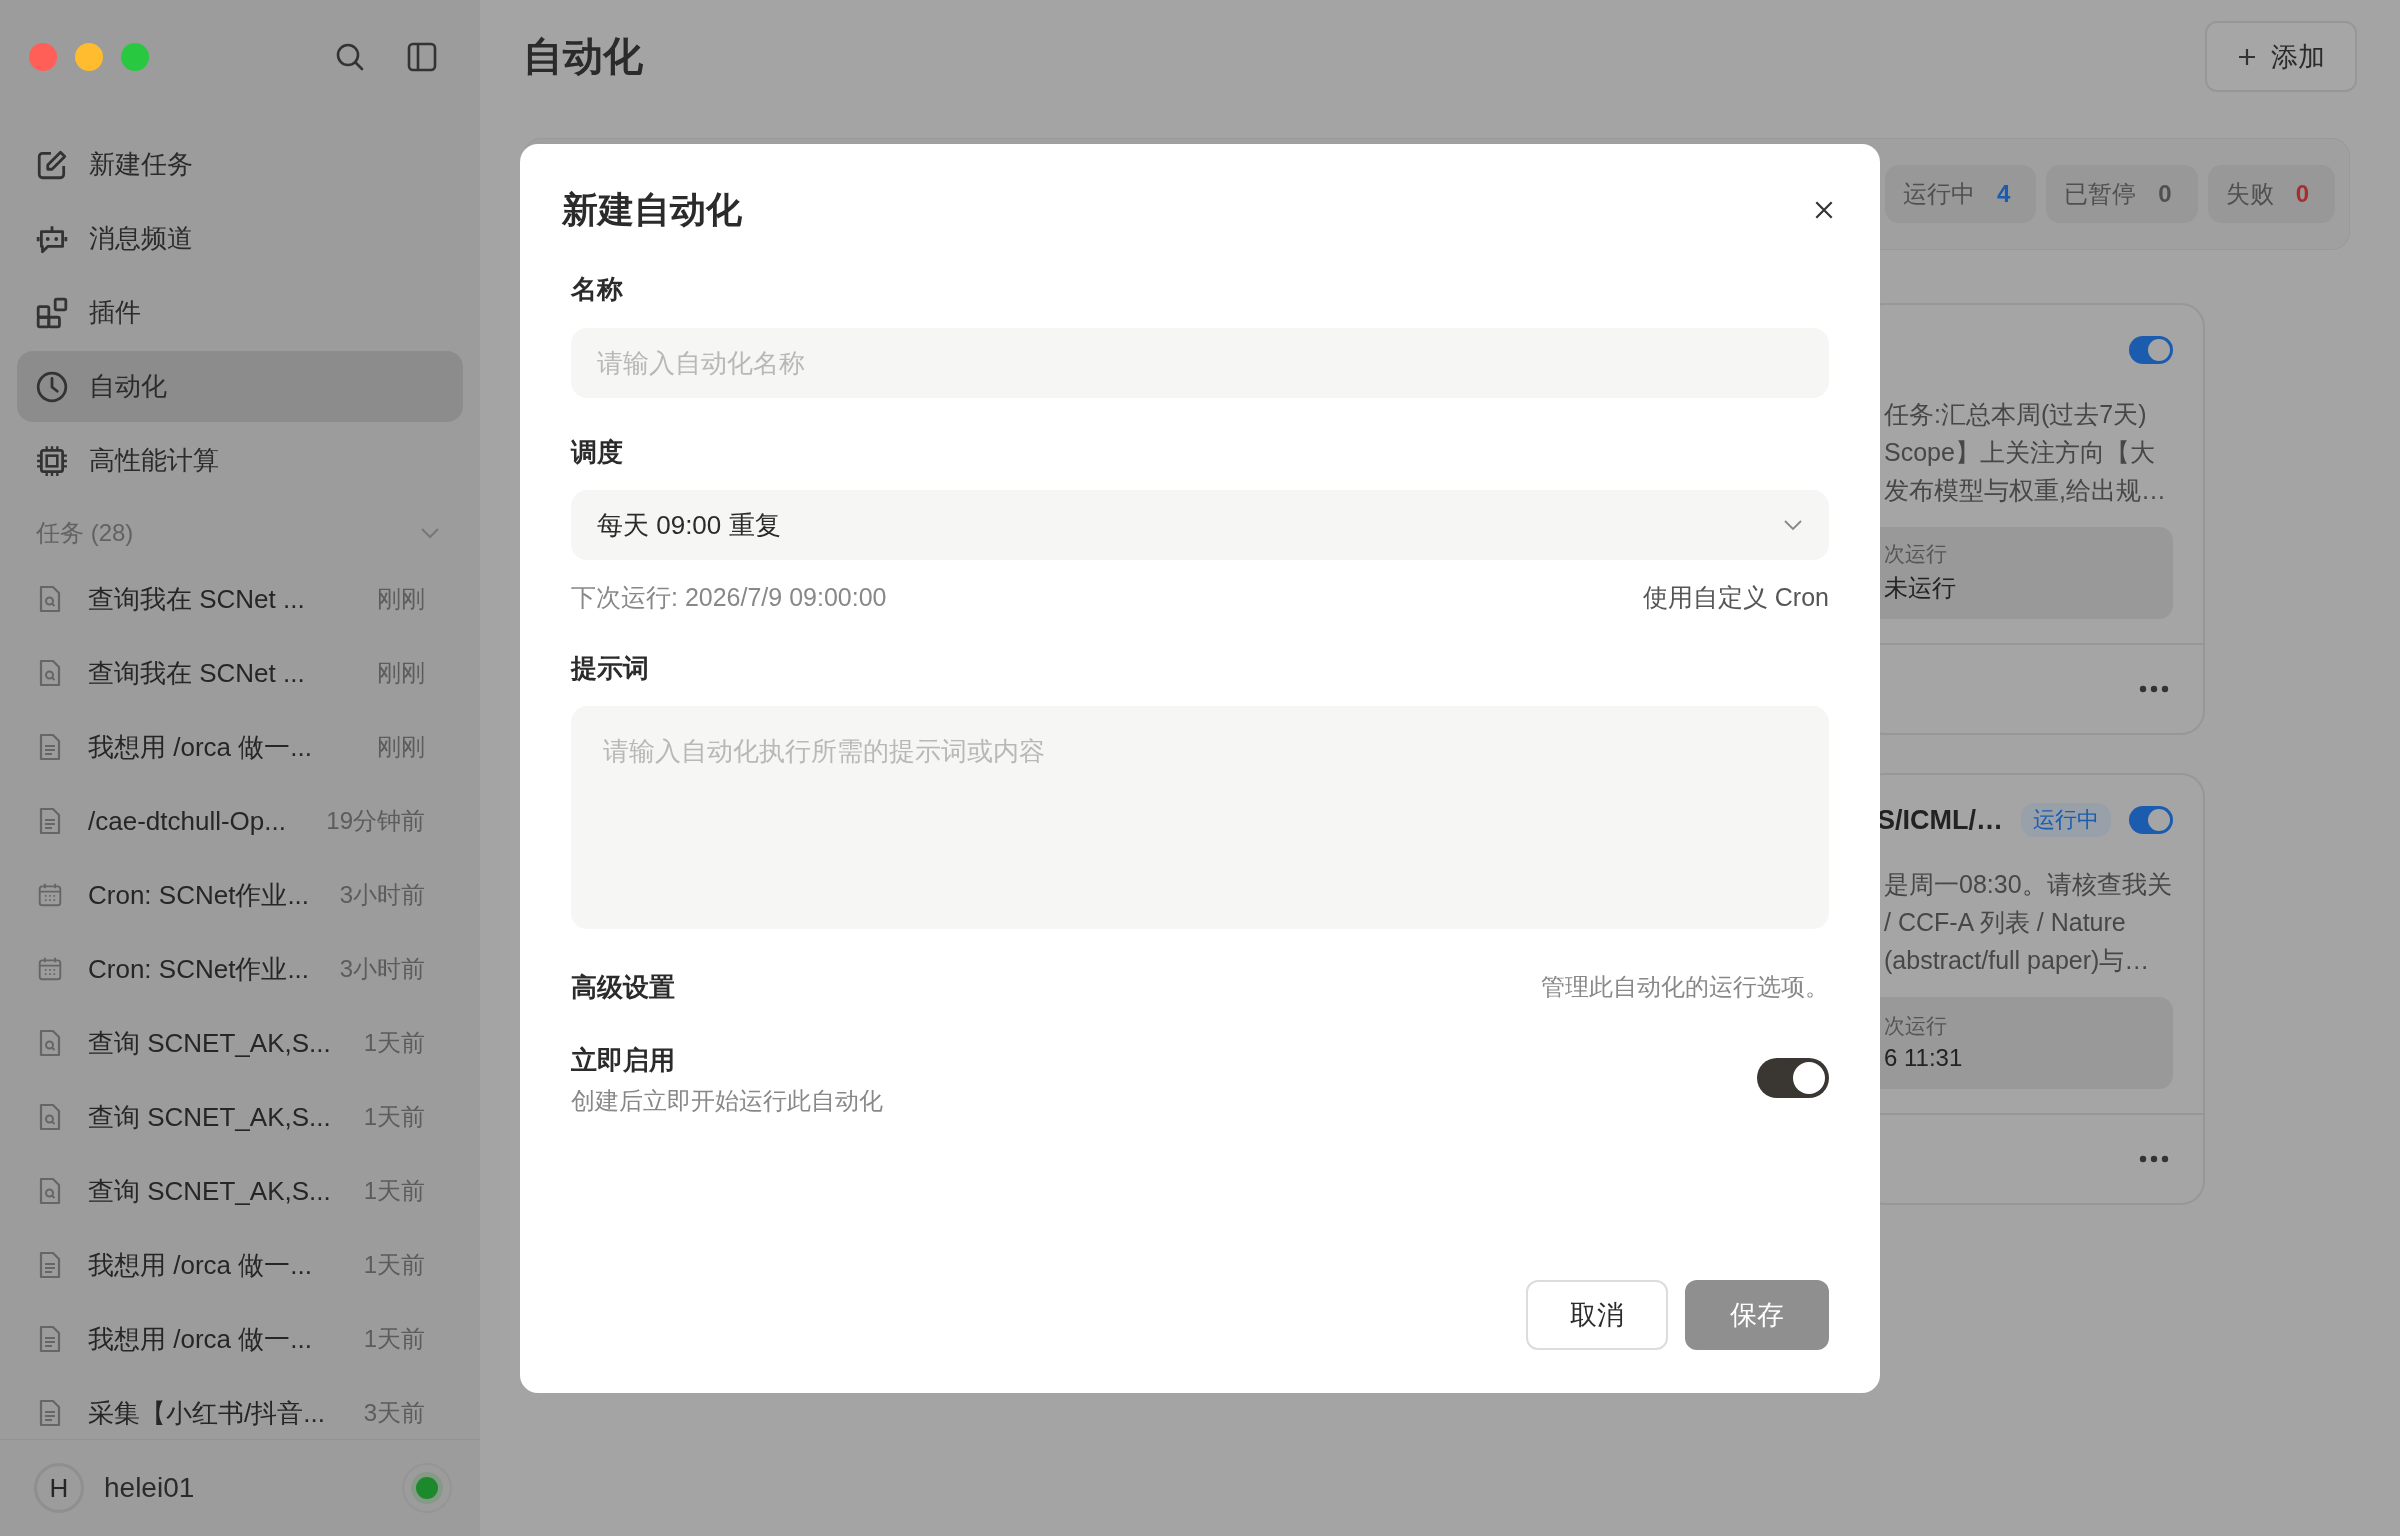 This screenshot has height=1536, width=2400. Describe the element at coordinates (240, 164) in the screenshot. I see `nav-item: 新建任务` at that location.